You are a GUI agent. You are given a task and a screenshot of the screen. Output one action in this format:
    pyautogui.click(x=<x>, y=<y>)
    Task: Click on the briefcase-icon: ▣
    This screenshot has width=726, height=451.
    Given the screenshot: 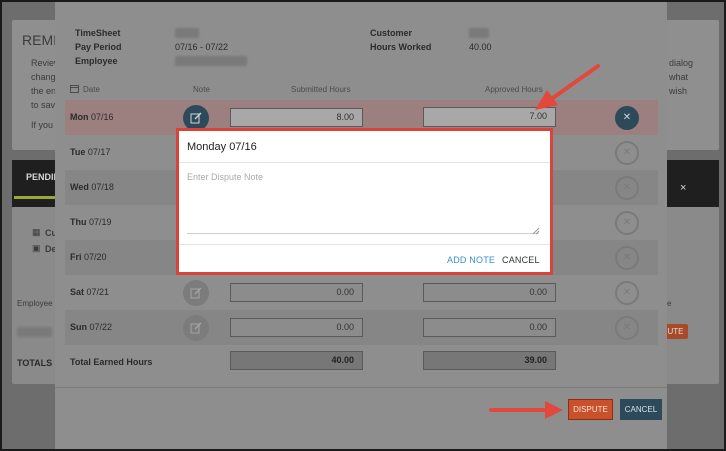 What is the action you would take?
    pyautogui.click(x=36, y=248)
    